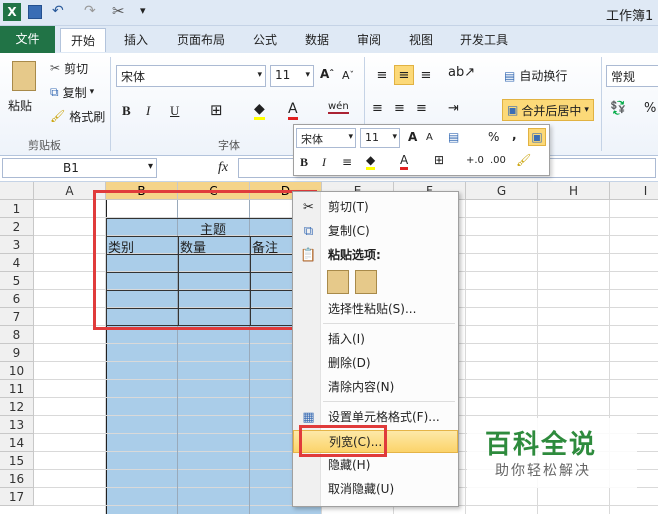 This screenshot has width=658, height=514. What do you see at coordinates (634, 191) in the screenshot?
I see `column-header-i: I` at bounding box center [634, 191].